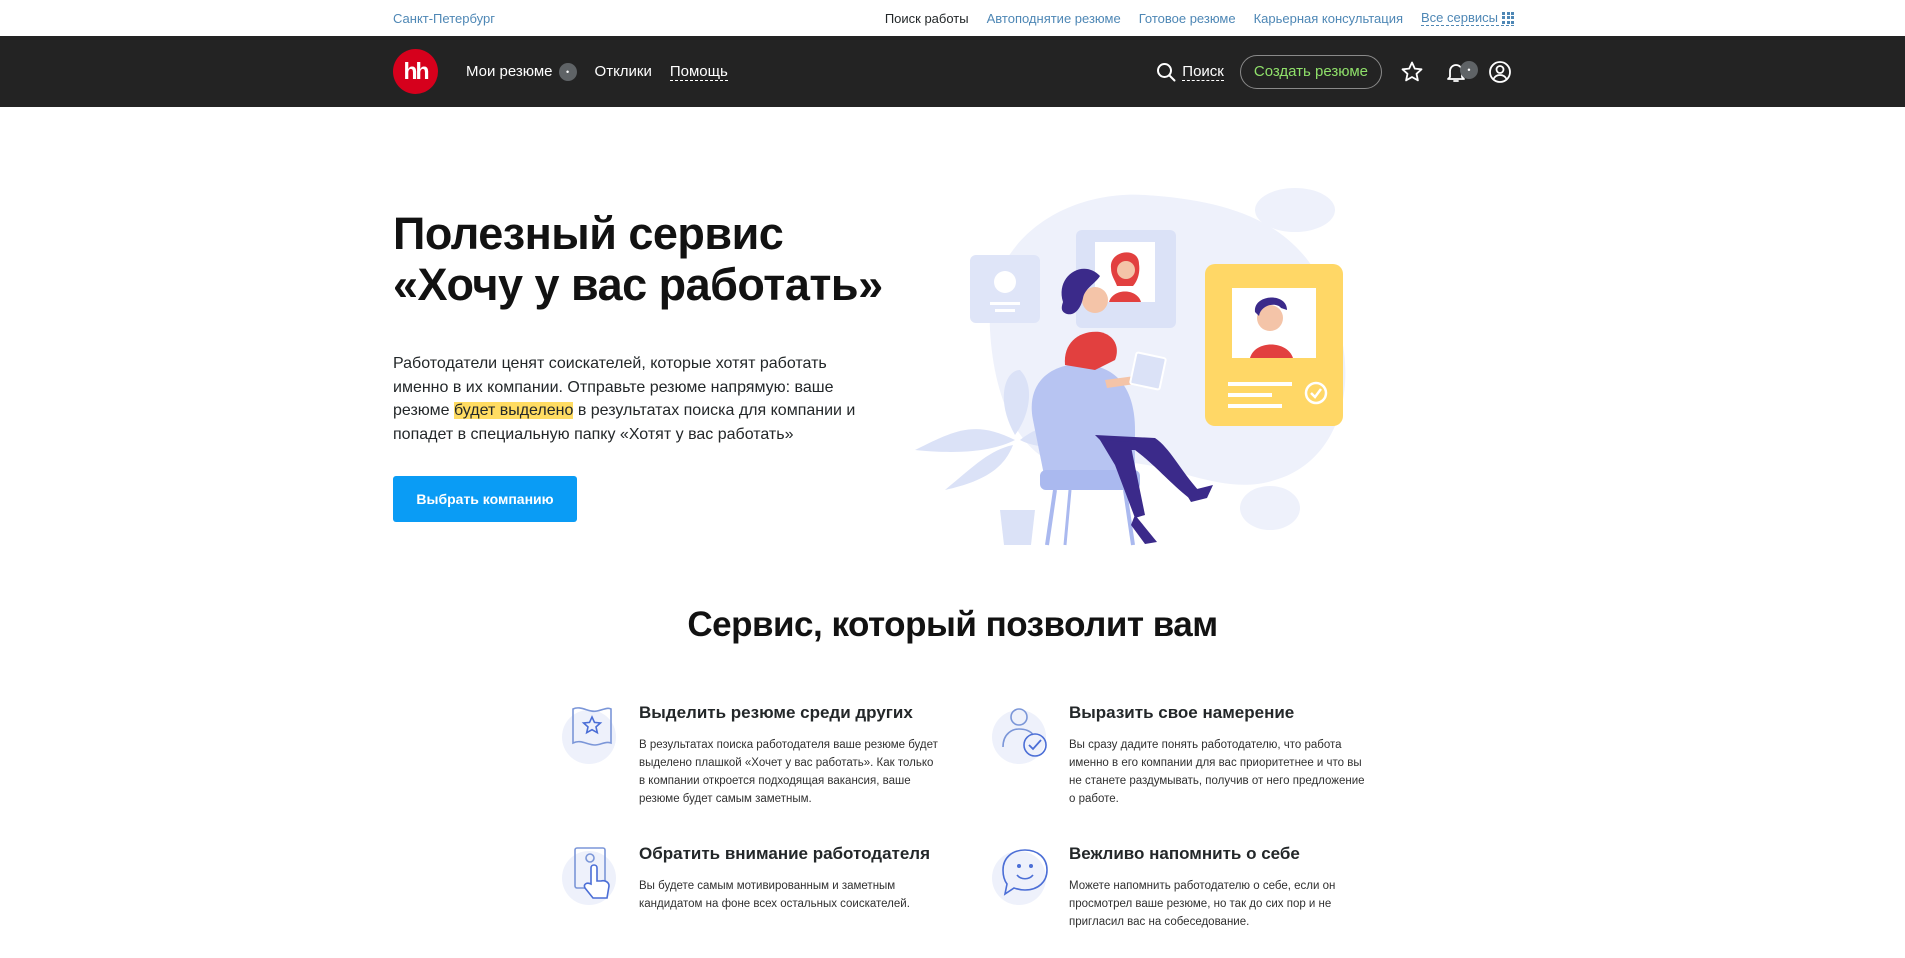  Describe the element at coordinates (509, 71) in the screenshot. I see `nav-my-resumes-label: Мои резюме` at that location.